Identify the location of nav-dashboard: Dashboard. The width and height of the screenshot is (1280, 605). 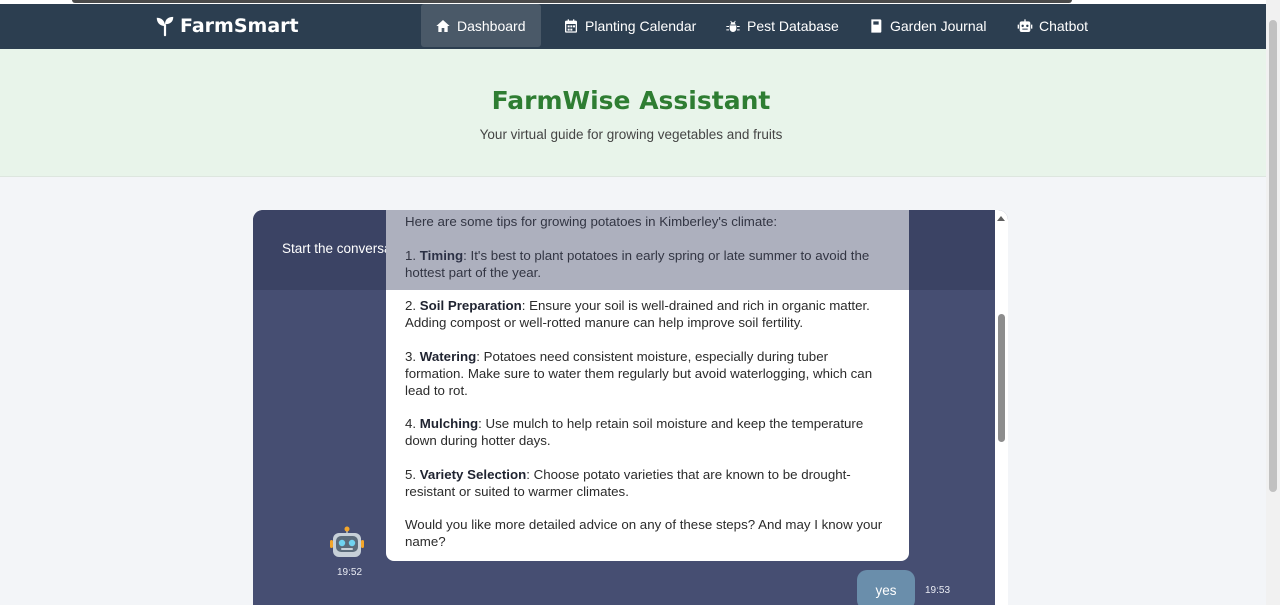
(481, 25).